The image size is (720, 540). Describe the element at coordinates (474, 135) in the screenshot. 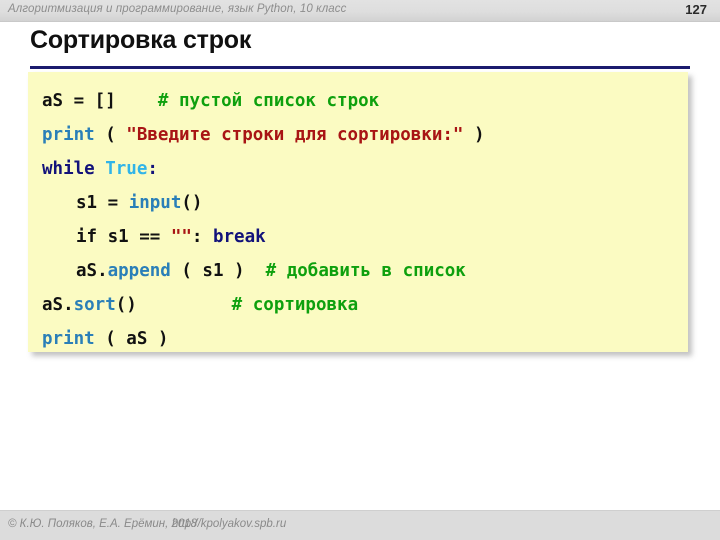

I see `code-token-plain: )` at that location.